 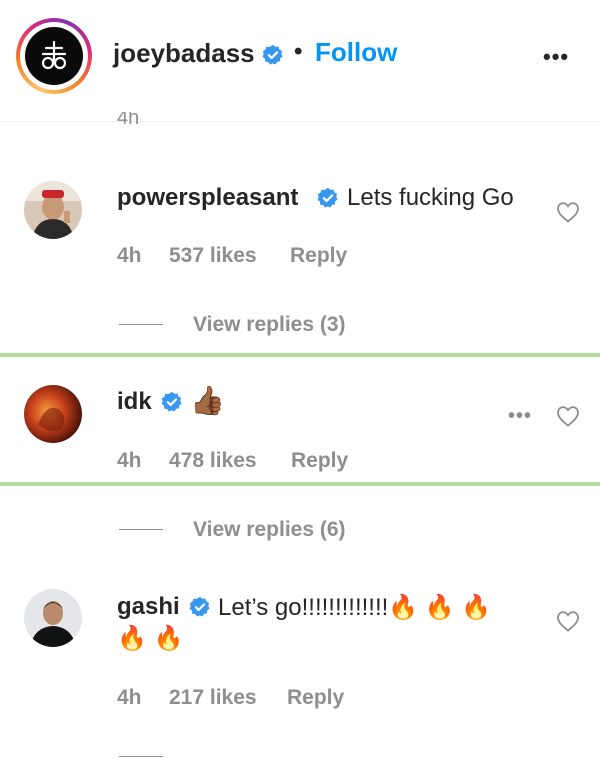 I want to click on view-replies-button: View replies (3), so click(x=269, y=325).